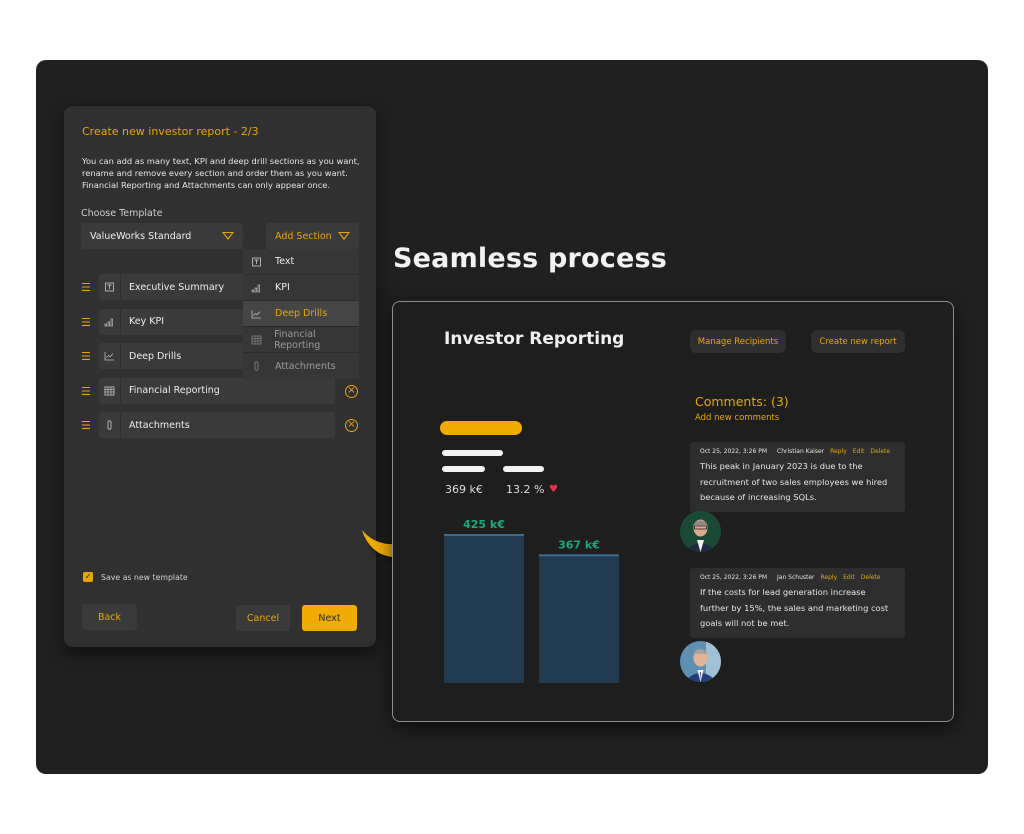 The height and width of the screenshot is (834, 1024). Describe the element at coordinates (303, 236) in the screenshot. I see `add-section-label: Add Section` at that location.